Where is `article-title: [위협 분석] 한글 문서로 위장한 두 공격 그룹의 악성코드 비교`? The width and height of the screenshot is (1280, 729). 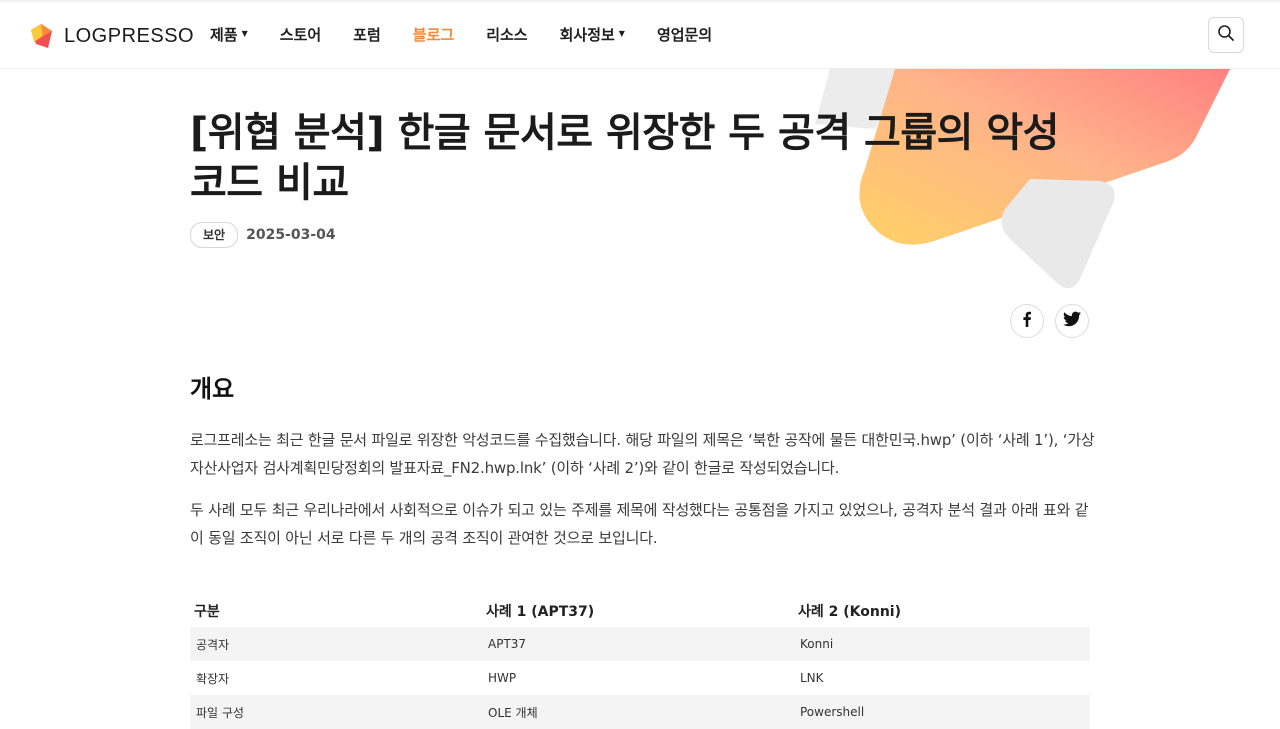 article-title: [위협 분석] 한글 문서로 위장한 두 공격 그룹의 악성코드 비교 is located at coordinates (624, 158).